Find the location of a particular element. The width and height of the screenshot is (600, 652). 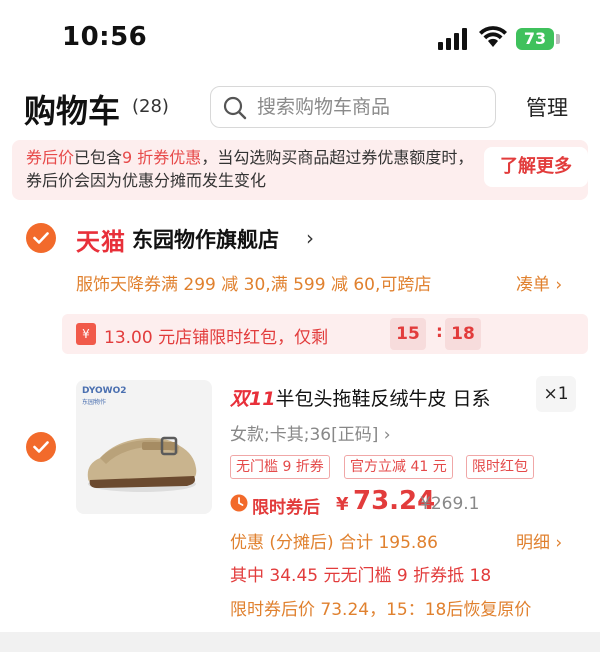

tag-official-discount: 官方立减 41 元 is located at coordinates (398, 467).